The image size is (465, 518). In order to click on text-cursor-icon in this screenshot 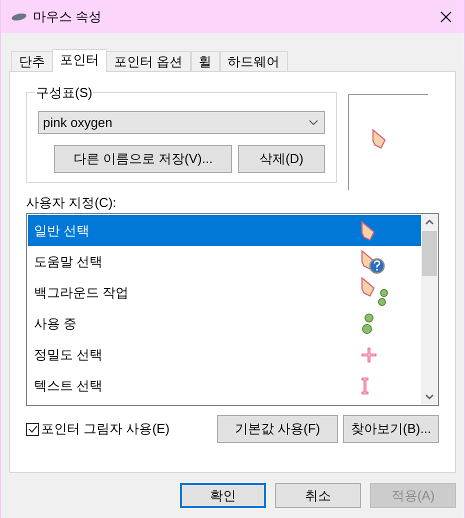, I will do `click(365, 385)`.